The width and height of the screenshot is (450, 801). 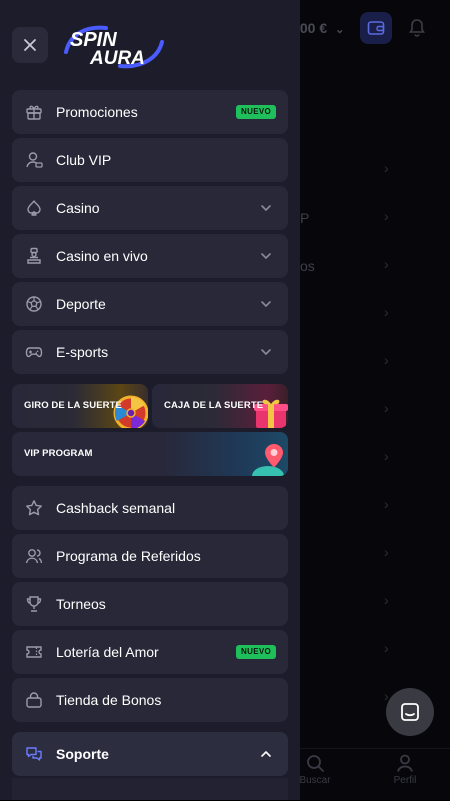 I want to click on shopping-bag-icon, so click(x=34, y=700).